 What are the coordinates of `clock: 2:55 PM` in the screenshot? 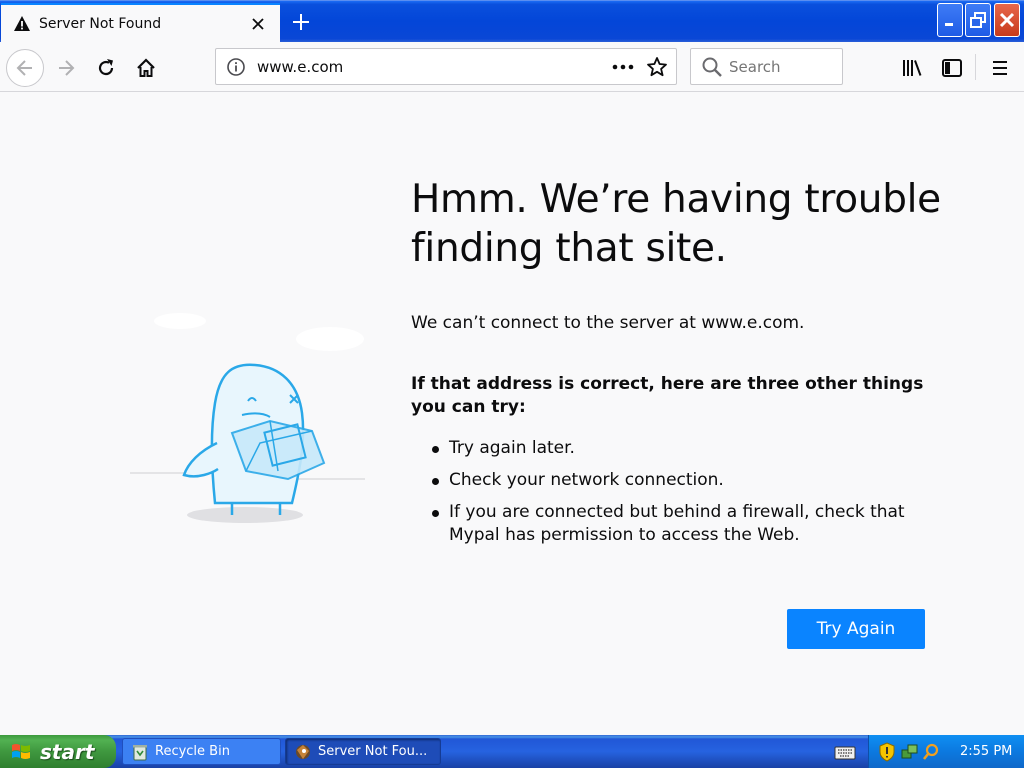 It's located at (986, 751).